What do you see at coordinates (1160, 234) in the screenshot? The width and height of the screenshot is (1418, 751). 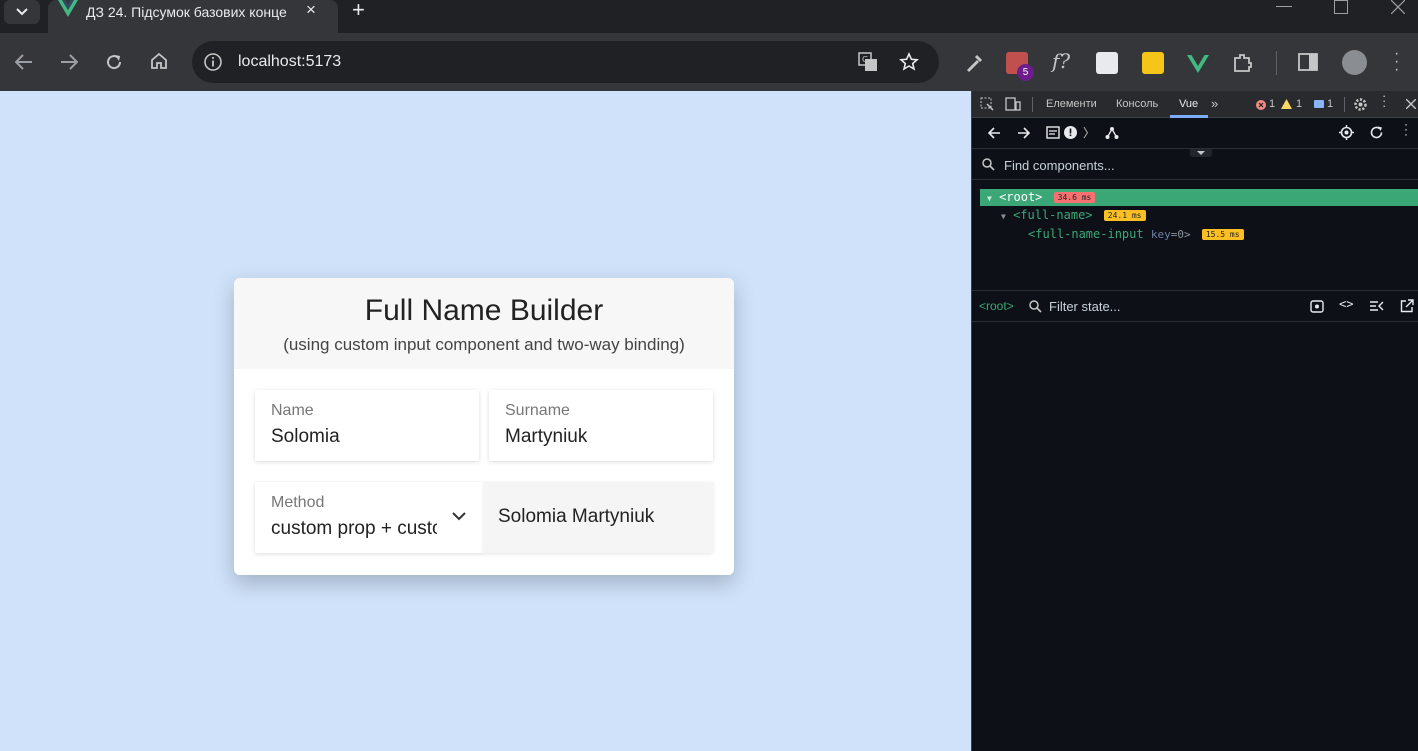 I see `key-attr: key` at bounding box center [1160, 234].